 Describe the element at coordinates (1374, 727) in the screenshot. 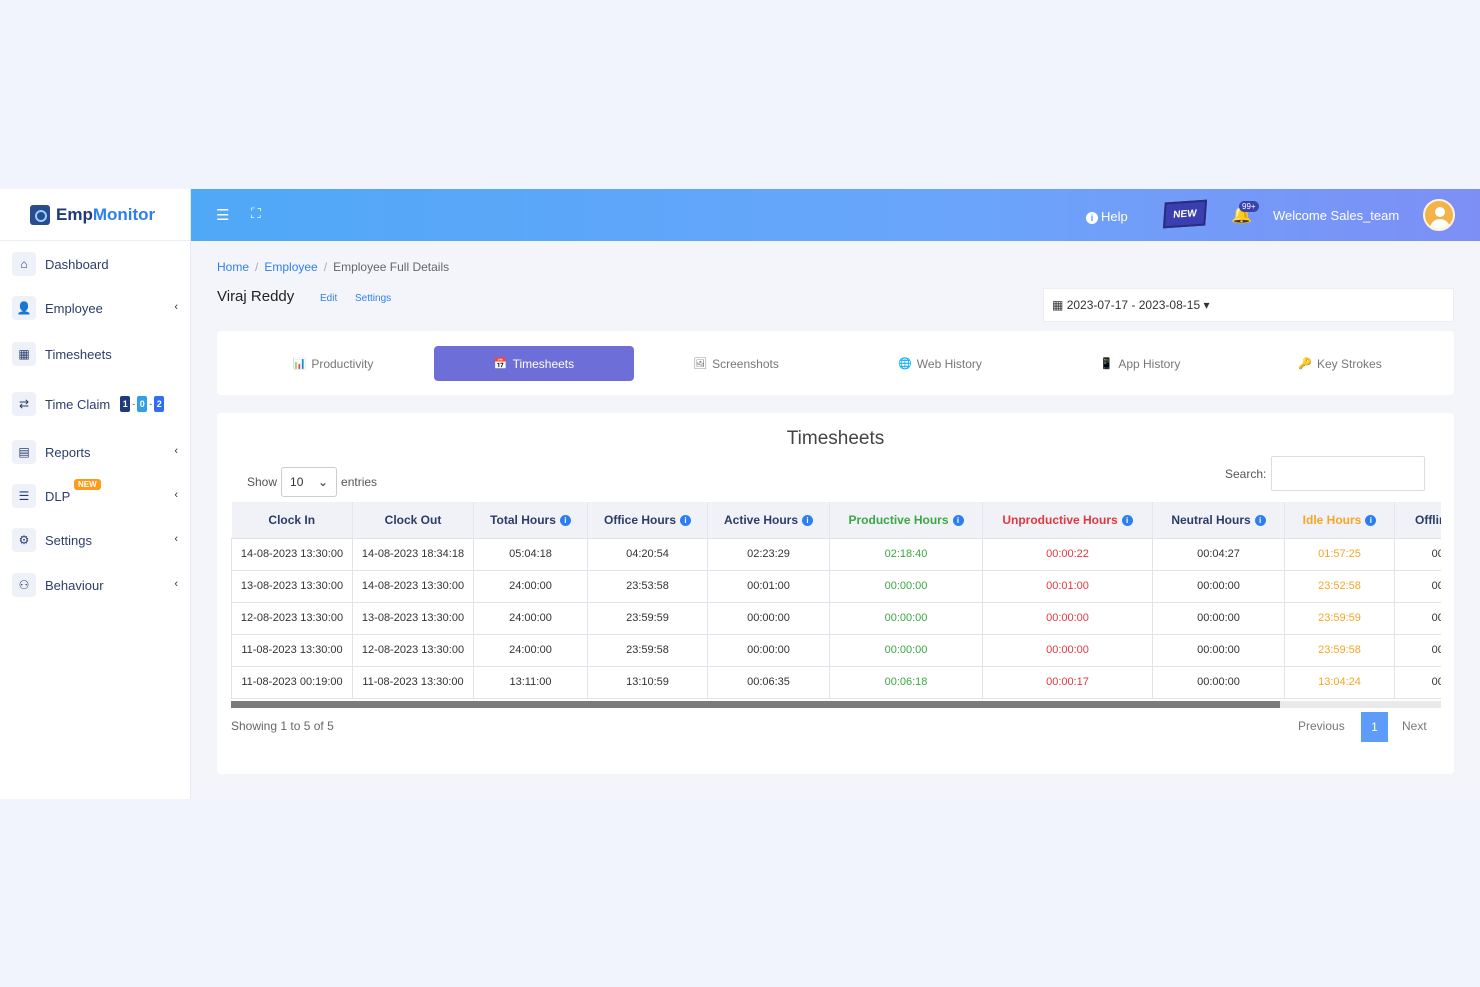

I see `pagination-page: 1` at that location.